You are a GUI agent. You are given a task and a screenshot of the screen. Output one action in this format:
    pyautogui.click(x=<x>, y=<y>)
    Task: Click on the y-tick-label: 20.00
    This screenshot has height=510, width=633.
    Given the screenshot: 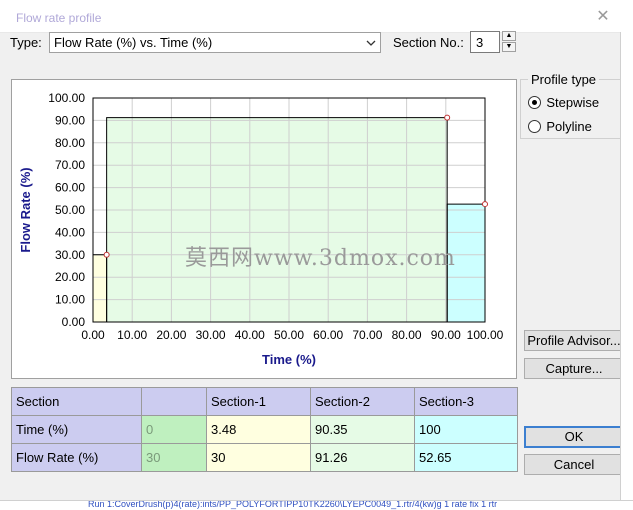 What is the action you would take?
    pyautogui.click(x=70, y=277)
    